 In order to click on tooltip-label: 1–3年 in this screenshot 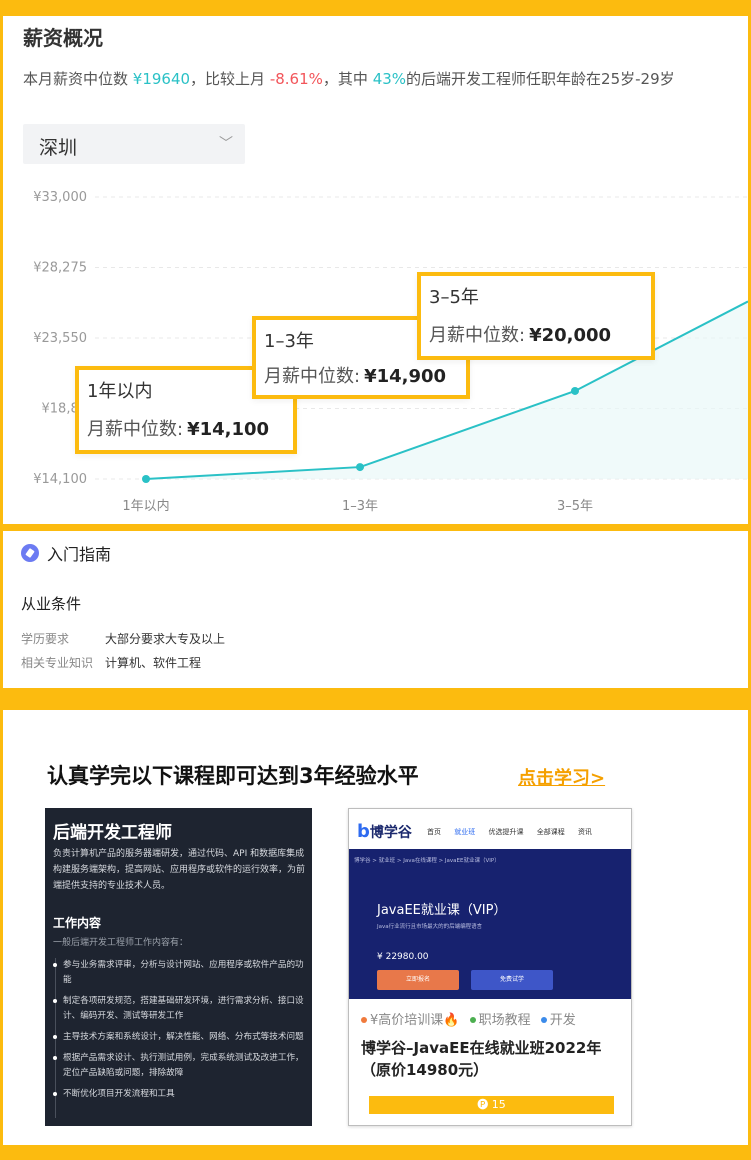, I will do `click(289, 341)`.